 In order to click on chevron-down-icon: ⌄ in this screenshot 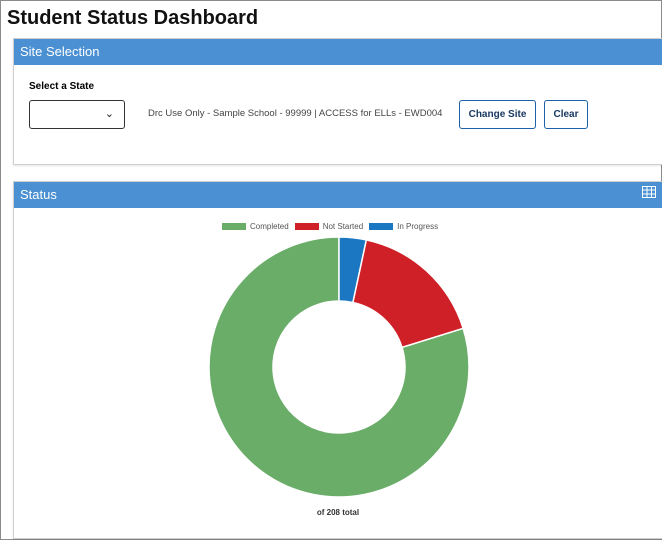, I will do `click(109, 114)`.